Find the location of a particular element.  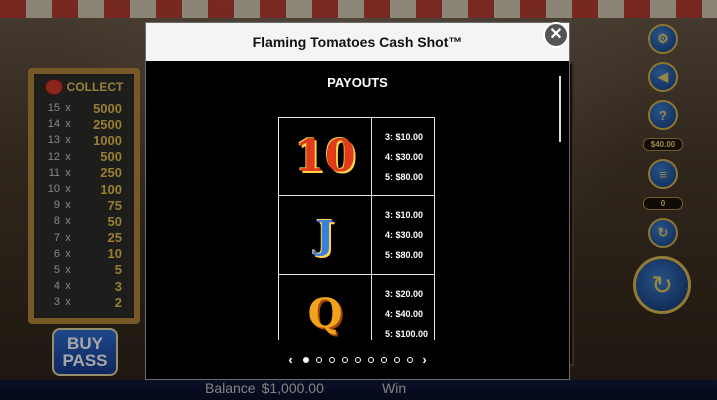

symbol-cell: 10 is located at coordinates (325, 156).